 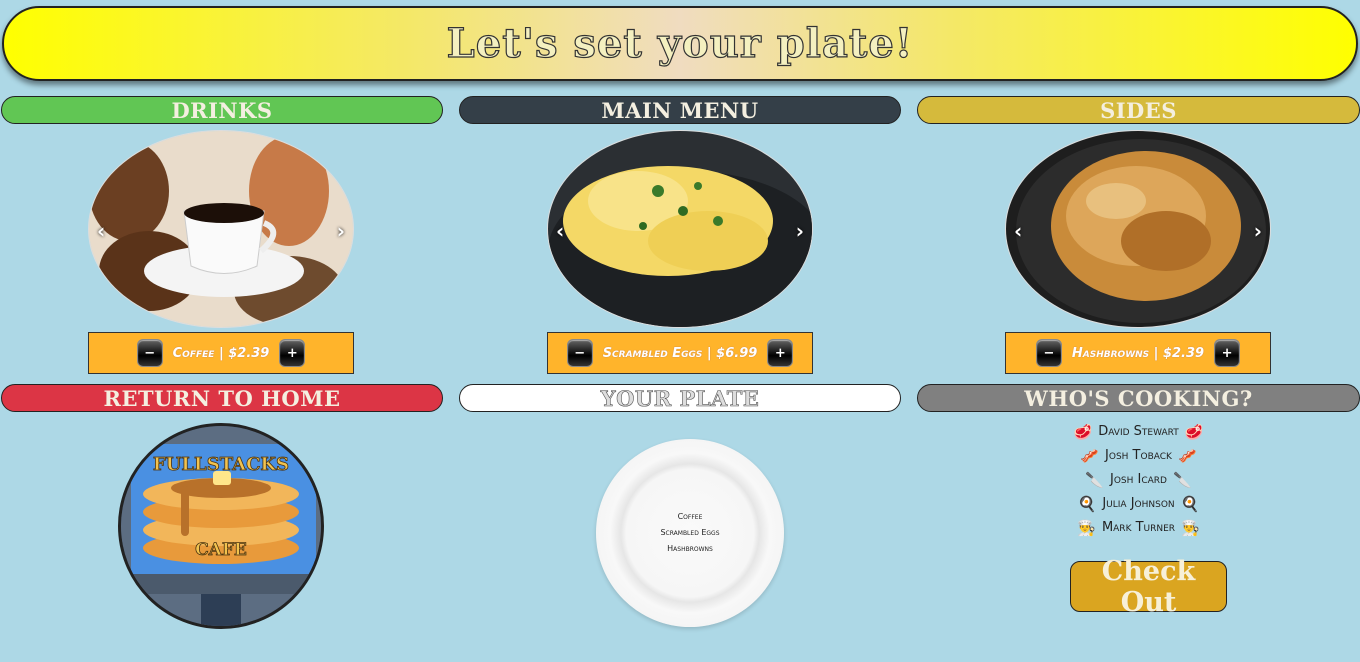 I want to click on cook-item: 🥩 David Stewart 🥩, so click(x=1139, y=432).